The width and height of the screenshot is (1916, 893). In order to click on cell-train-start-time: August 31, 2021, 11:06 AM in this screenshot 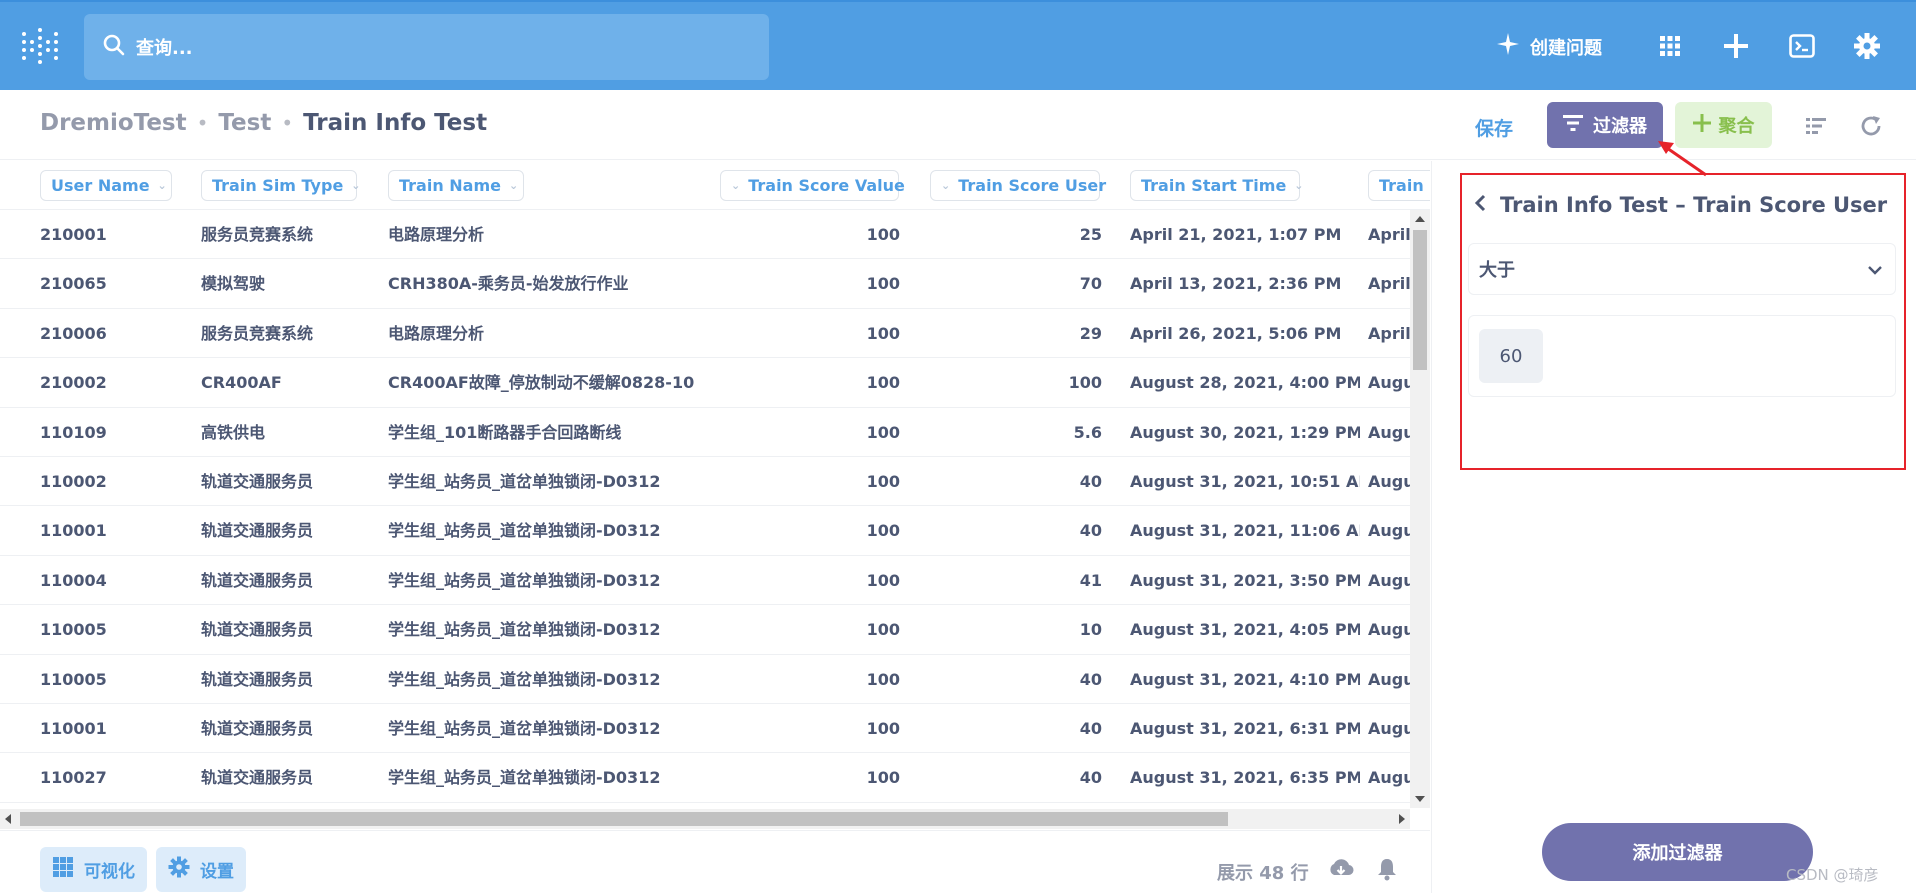, I will do `click(1245, 530)`.